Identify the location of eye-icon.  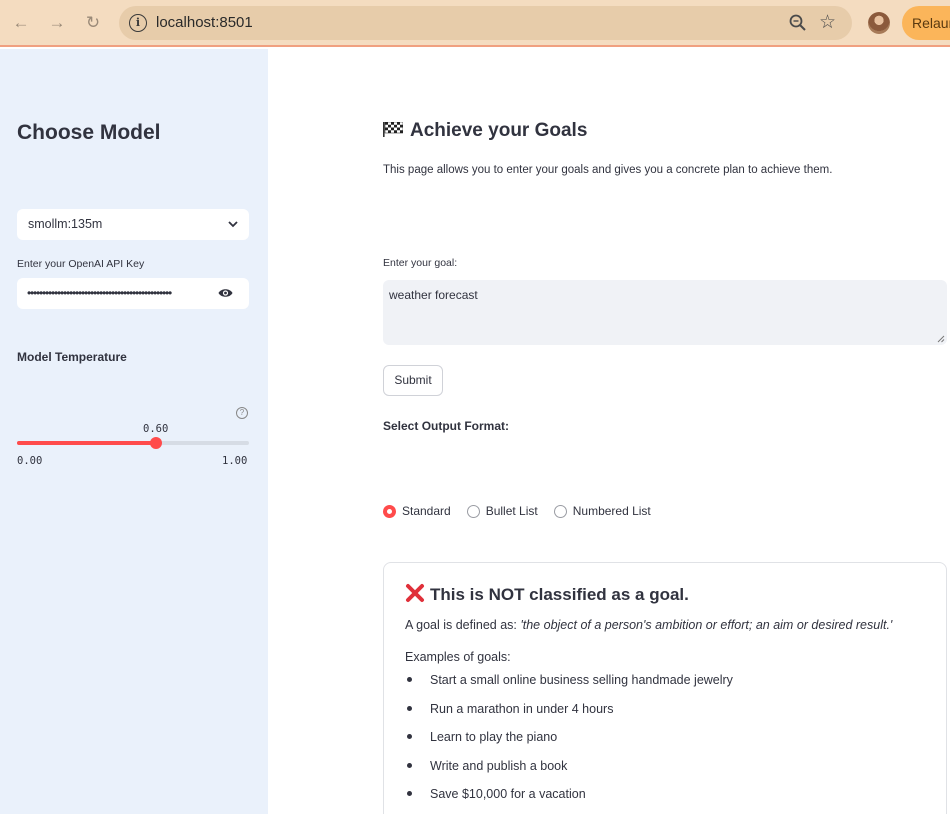
(225, 293).